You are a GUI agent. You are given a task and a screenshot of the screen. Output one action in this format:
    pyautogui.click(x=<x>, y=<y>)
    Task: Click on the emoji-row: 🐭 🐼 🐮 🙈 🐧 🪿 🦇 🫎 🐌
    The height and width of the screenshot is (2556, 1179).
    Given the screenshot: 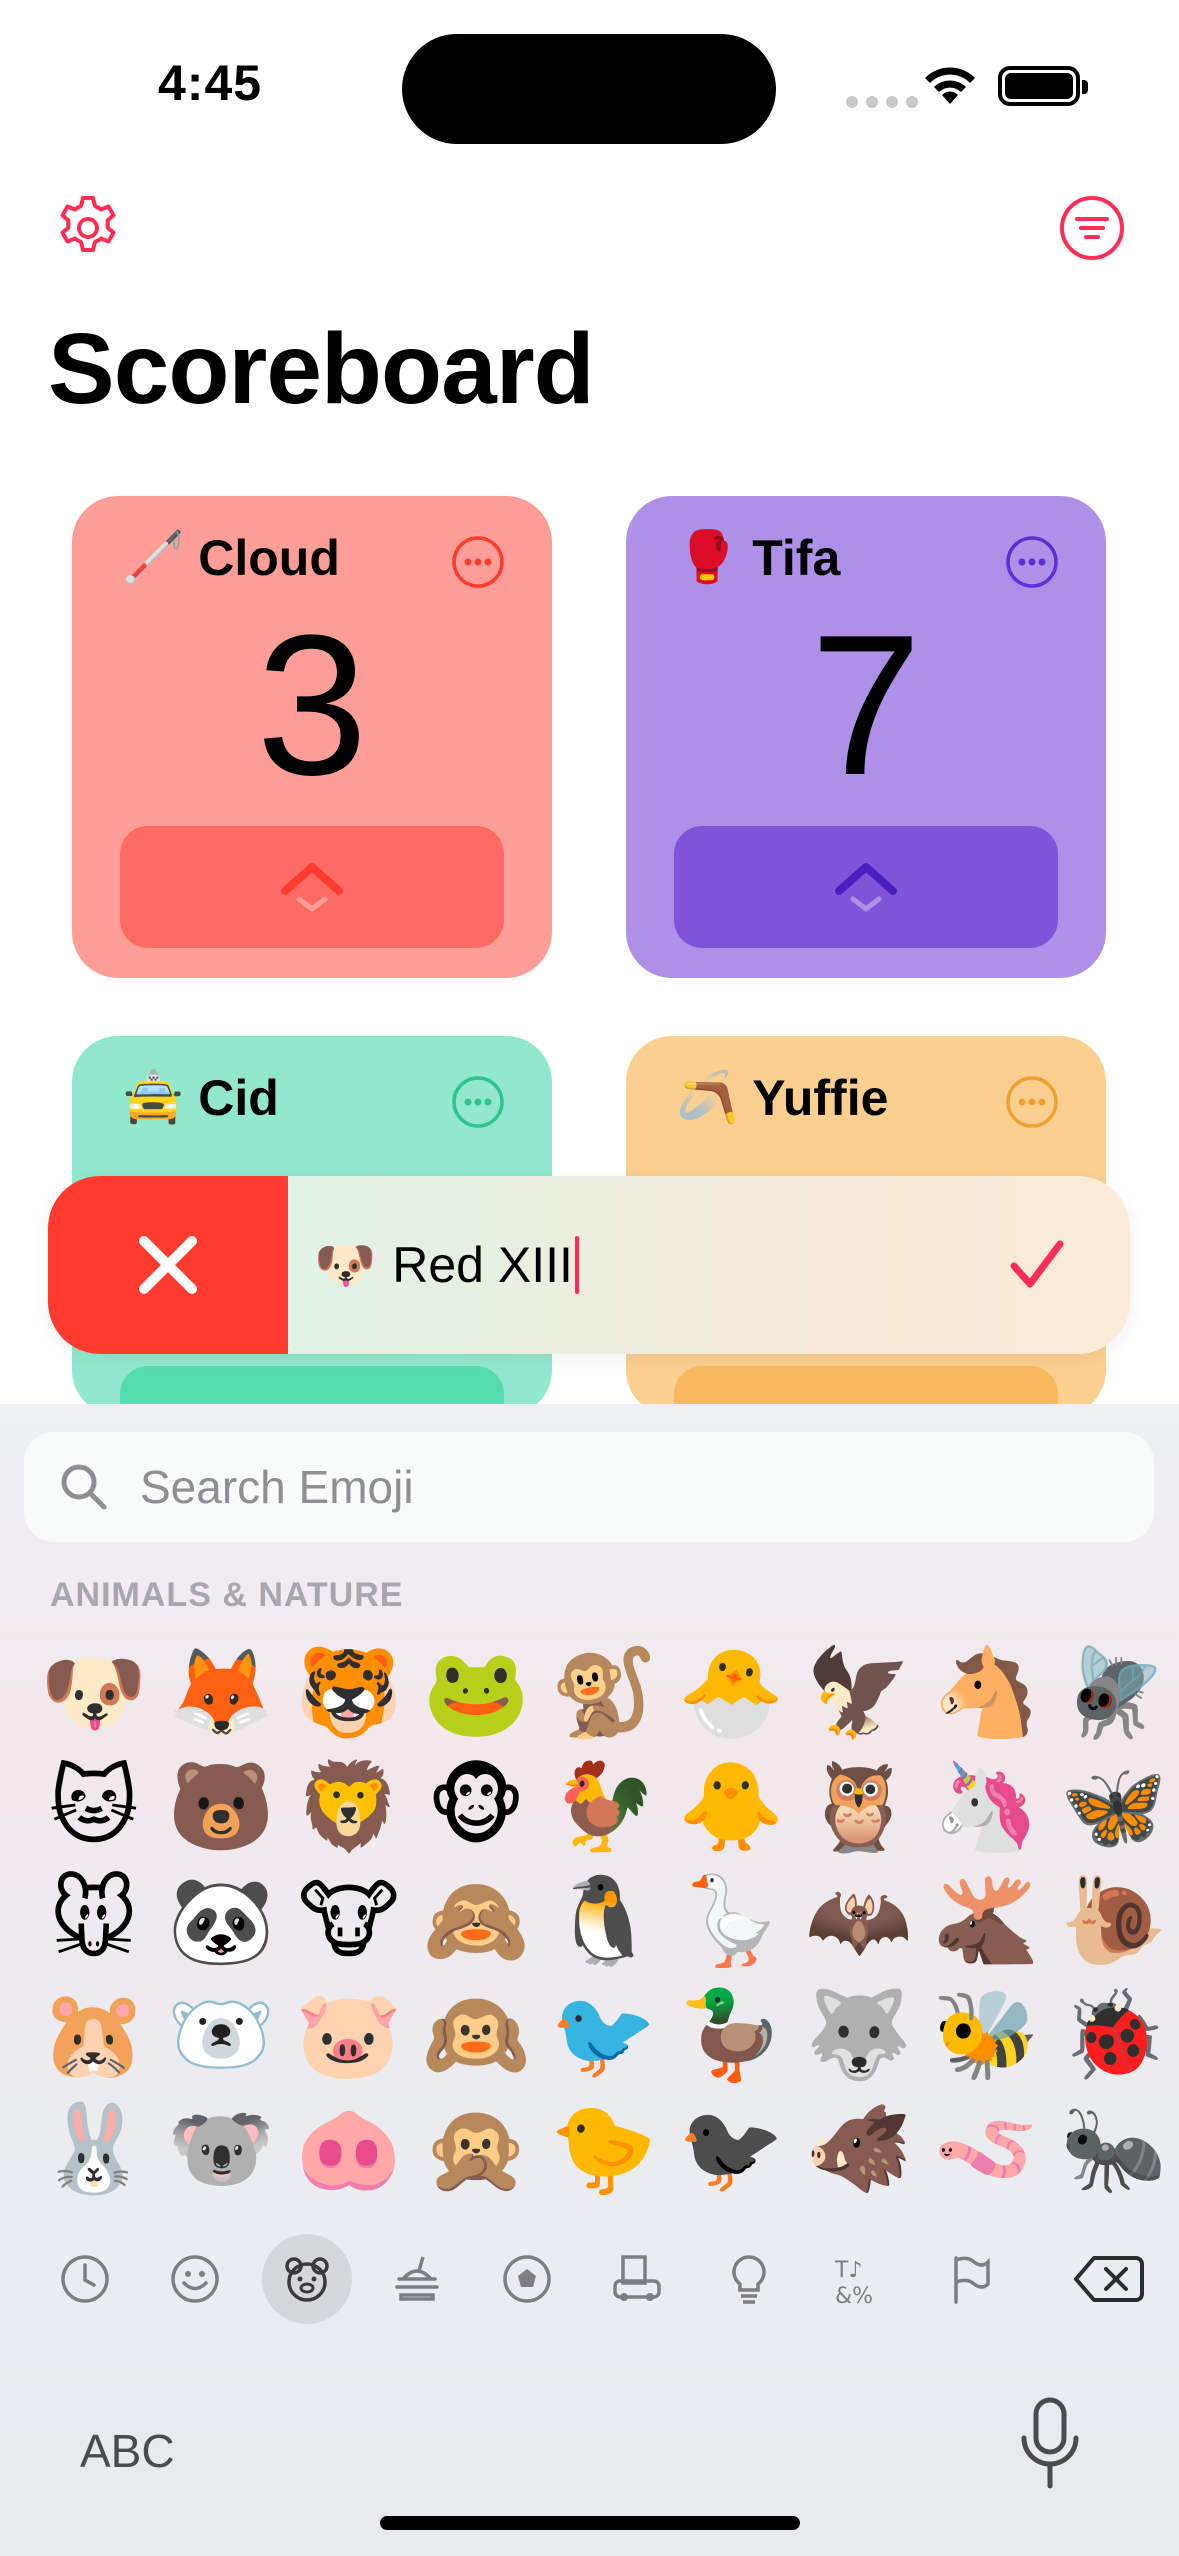 What is the action you would take?
    pyautogui.click(x=604, y=1921)
    